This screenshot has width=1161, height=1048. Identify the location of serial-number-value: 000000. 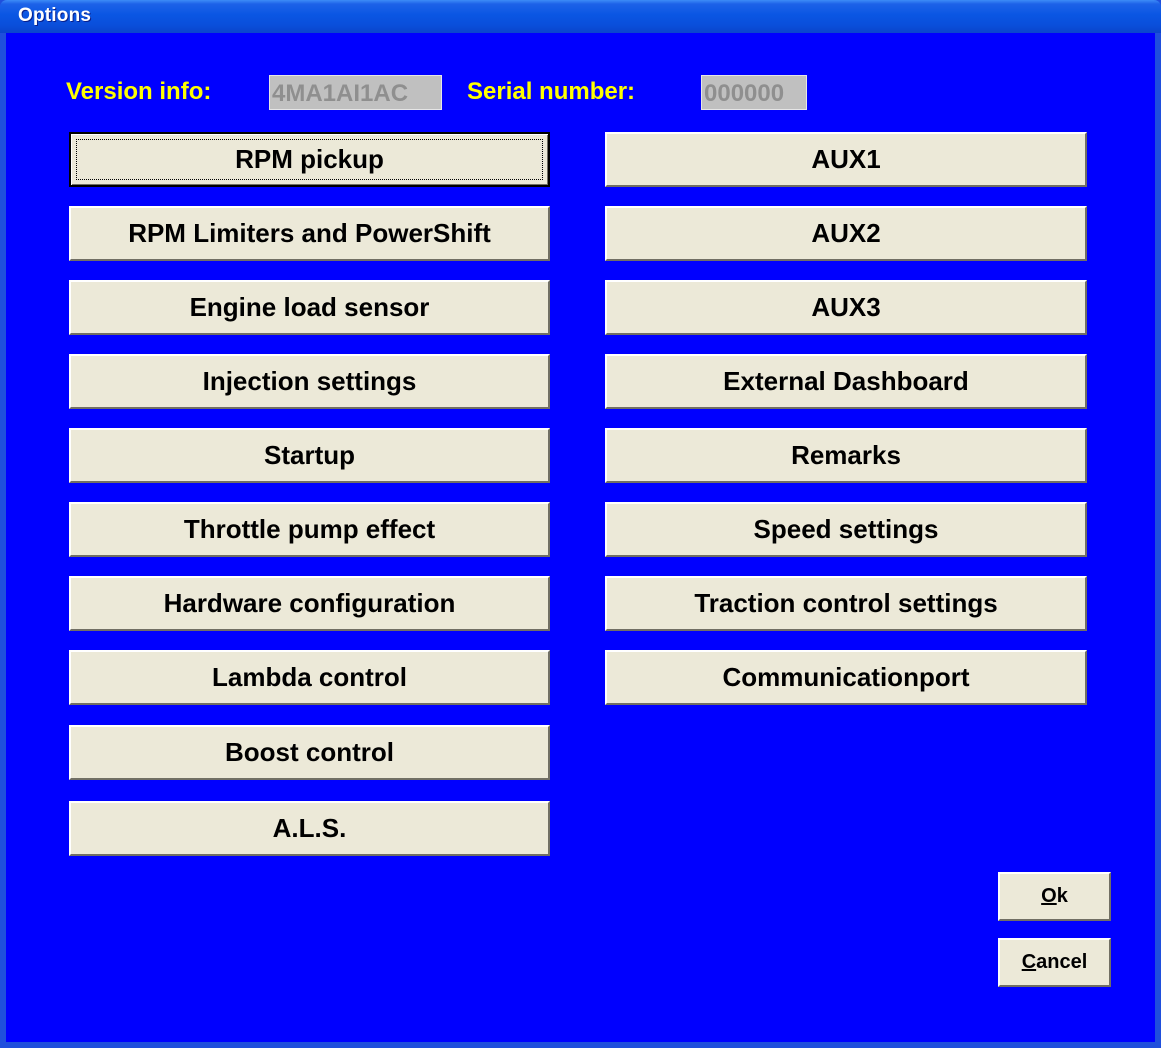
(754, 92).